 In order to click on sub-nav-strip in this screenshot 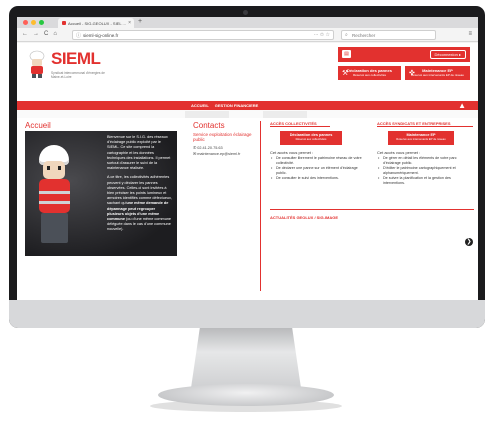, I will do `click(247, 114)`.